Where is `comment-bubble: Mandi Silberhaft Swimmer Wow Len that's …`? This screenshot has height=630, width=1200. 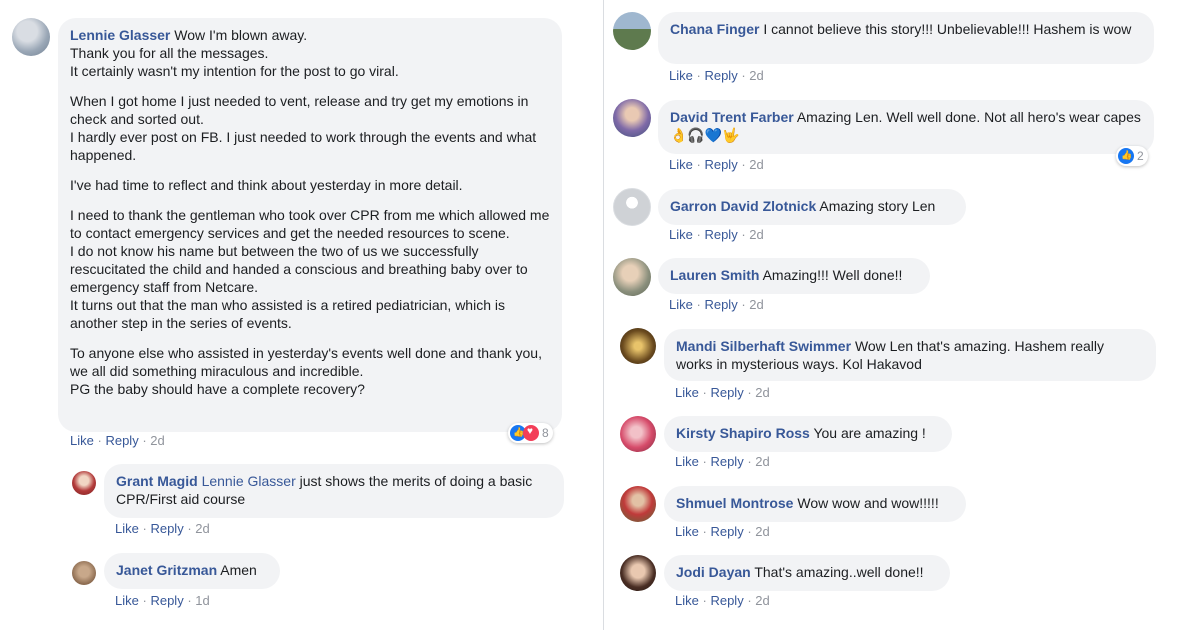 comment-bubble: Mandi Silberhaft Swimmer Wow Len that's … is located at coordinates (910, 355).